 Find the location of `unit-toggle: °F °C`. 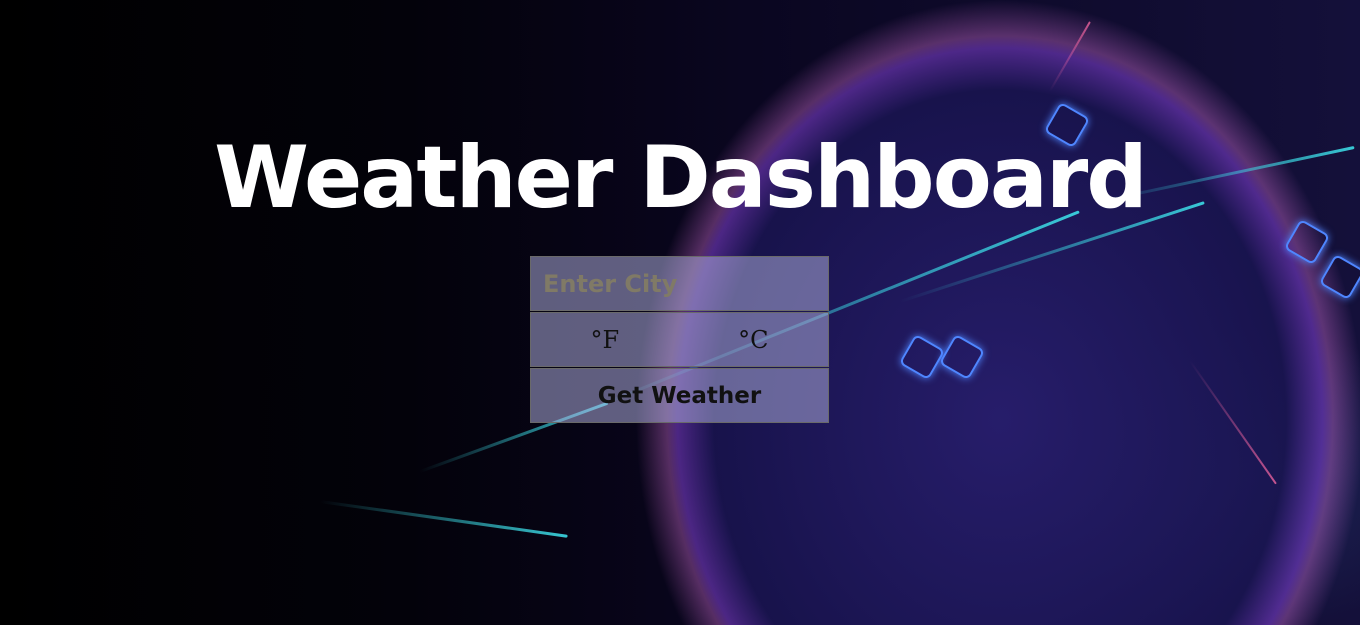

unit-toggle: °F °C is located at coordinates (679, 339).